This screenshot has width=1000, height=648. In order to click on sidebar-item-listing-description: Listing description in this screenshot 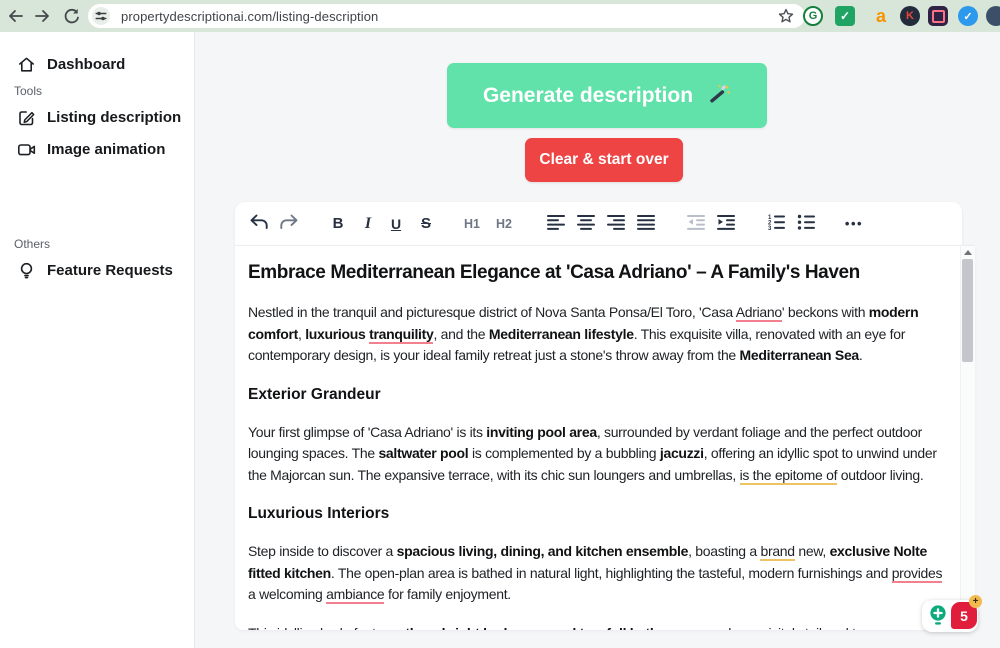, I will do `click(98, 117)`.